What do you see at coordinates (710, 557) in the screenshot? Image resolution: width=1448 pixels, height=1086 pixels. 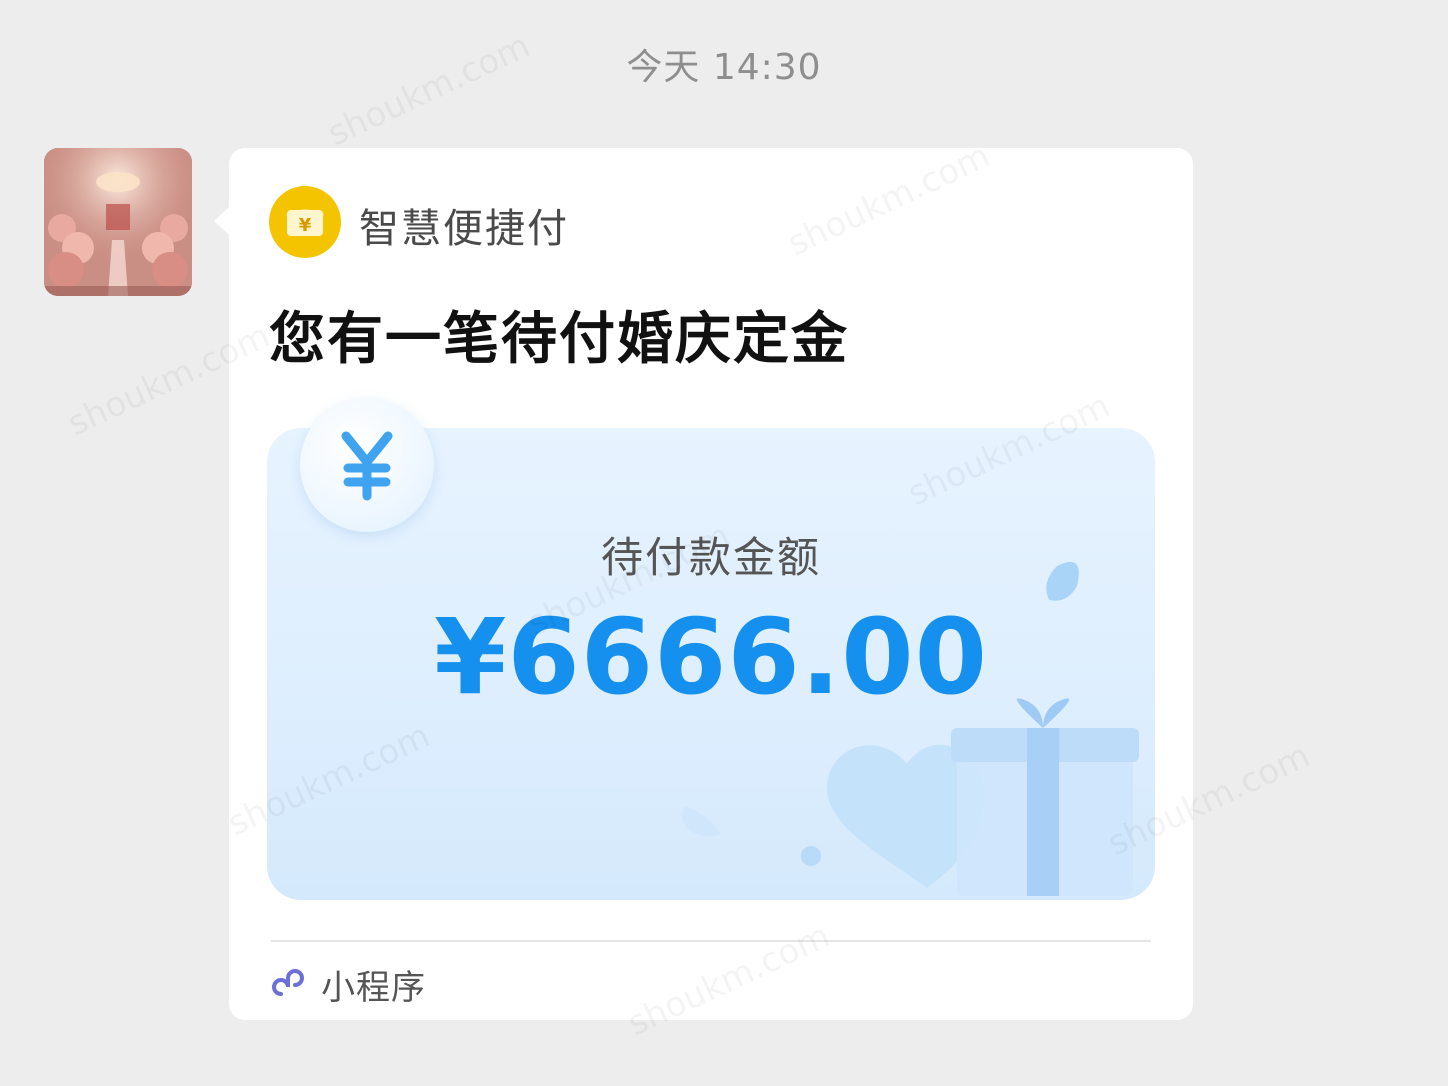 I see `amount-label: 待付款金额` at bounding box center [710, 557].